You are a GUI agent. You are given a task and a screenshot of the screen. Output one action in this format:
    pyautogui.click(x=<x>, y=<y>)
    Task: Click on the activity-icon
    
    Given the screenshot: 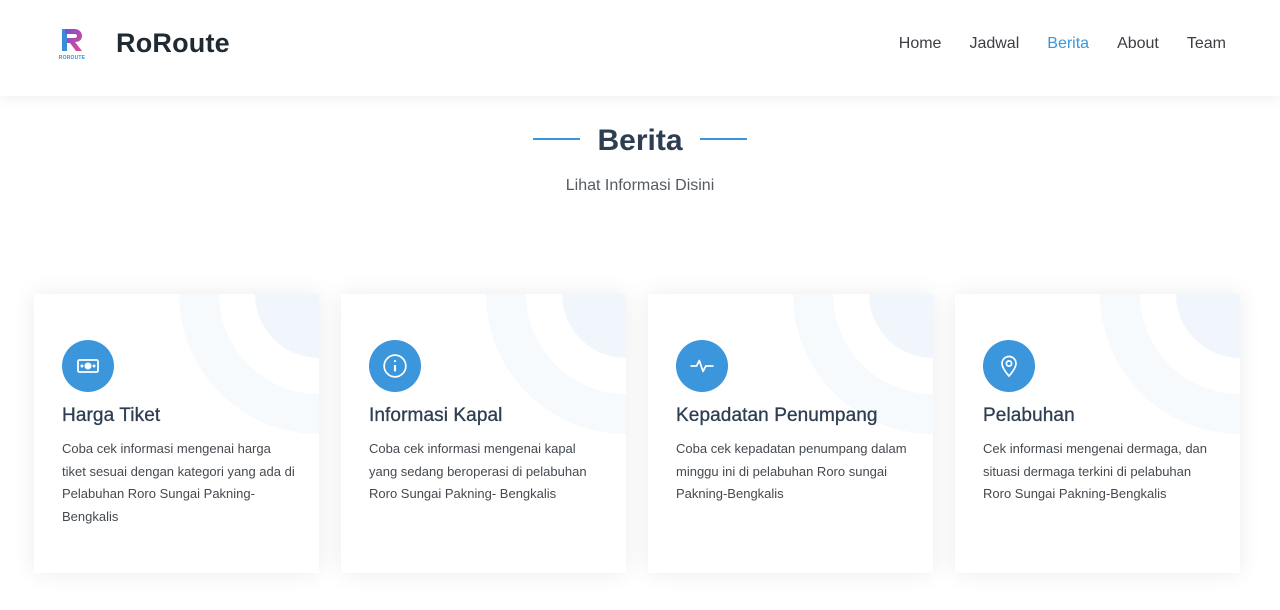 What is the action you would take?
    pyautogui.click(x=702, y=366)
    